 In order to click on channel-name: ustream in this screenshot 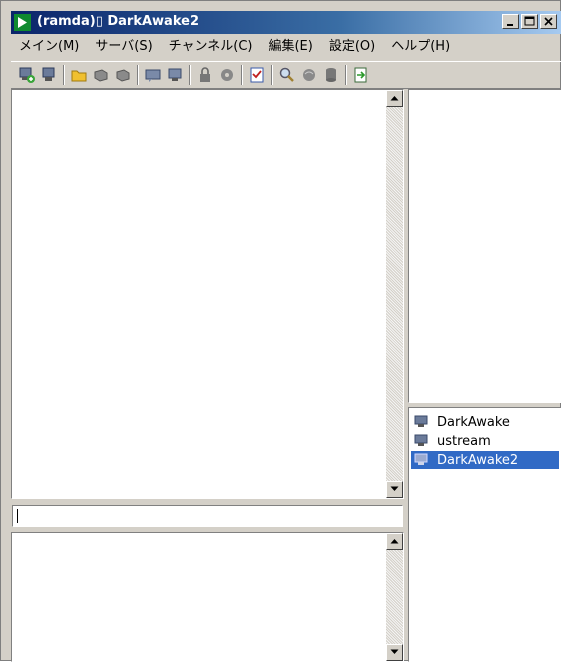, I will do `click(464, 441)`.